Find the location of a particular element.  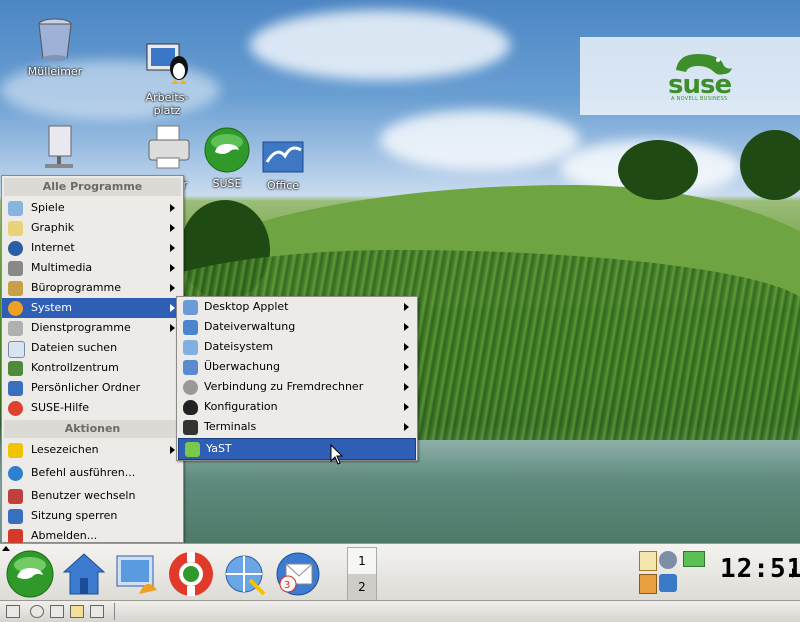

menu-item-label: Benutzer wechseln is located at coordinates (83, 495).